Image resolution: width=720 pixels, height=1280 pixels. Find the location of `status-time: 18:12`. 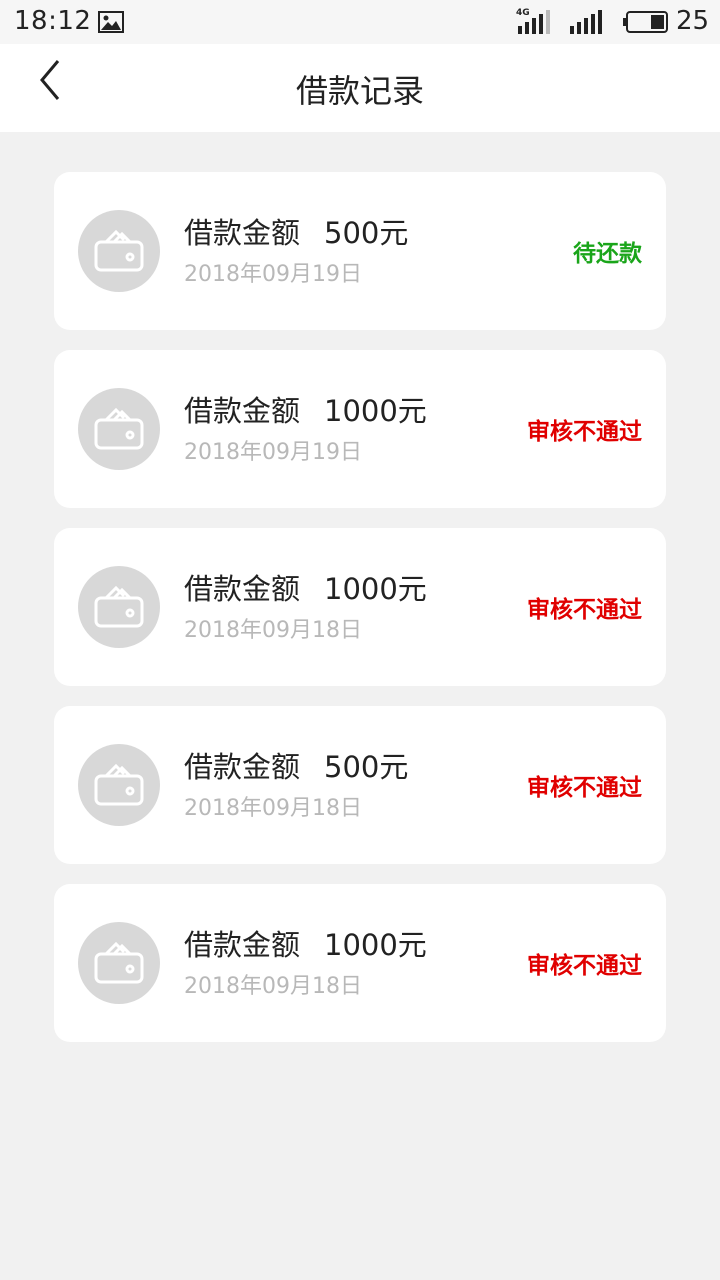

status-time: 18:12 is located at coordinates (53, 21).